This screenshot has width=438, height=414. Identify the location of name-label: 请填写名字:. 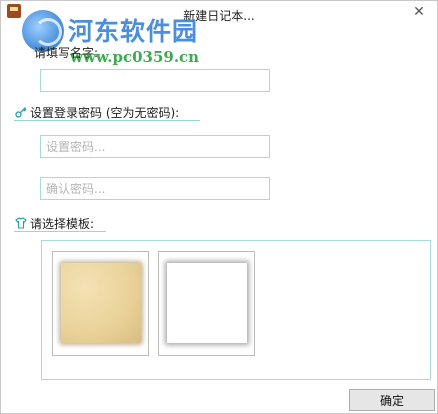
(66, 53).